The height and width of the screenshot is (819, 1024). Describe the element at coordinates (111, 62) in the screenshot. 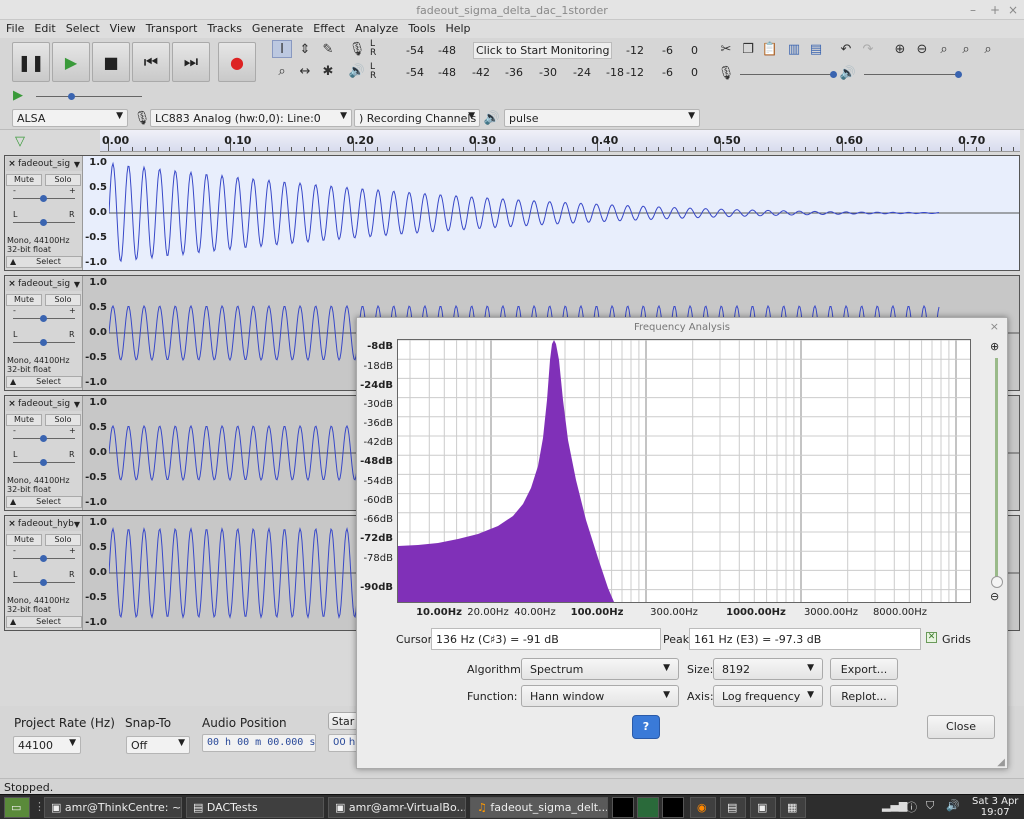

I see `stop-button: ■` at that location.